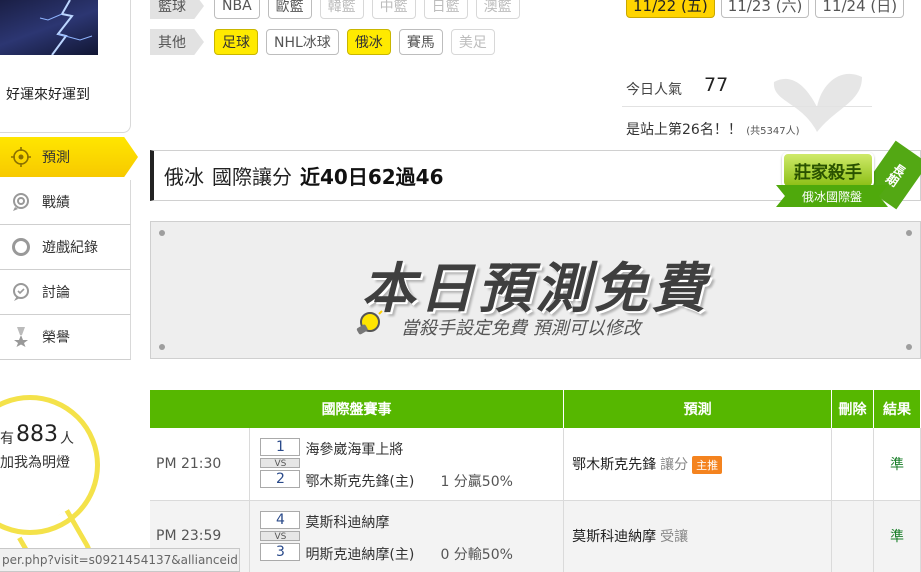 Image resolution: width=921 pixels, height=572 pixels. I want to click on prediction-cell: 莫斯科迪納摩 受讓, so click(698, 536).